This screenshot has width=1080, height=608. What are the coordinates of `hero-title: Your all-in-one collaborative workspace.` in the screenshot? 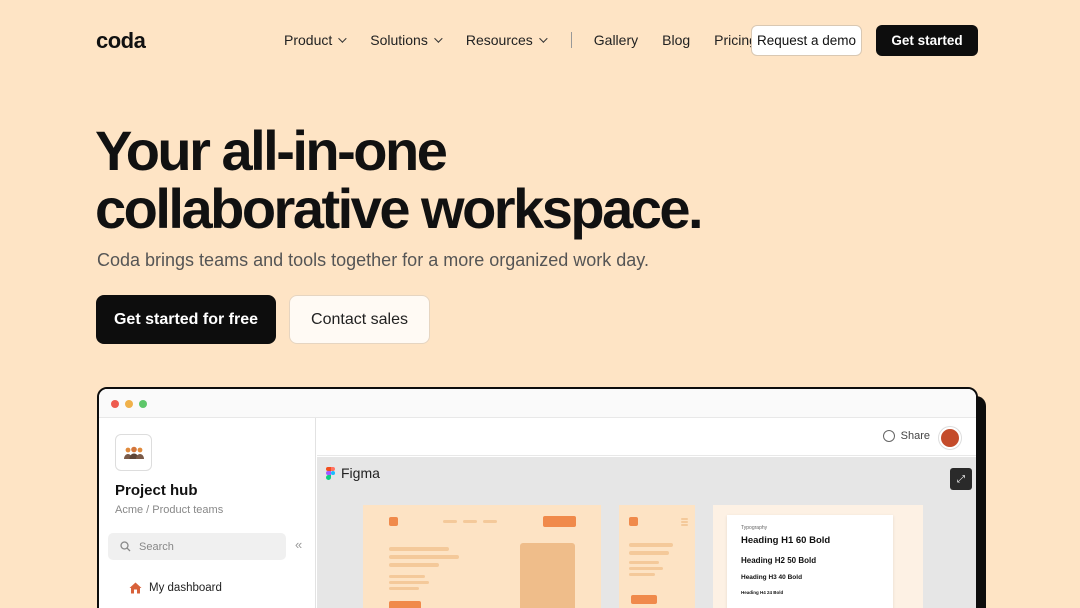 It's located at (445, 180).